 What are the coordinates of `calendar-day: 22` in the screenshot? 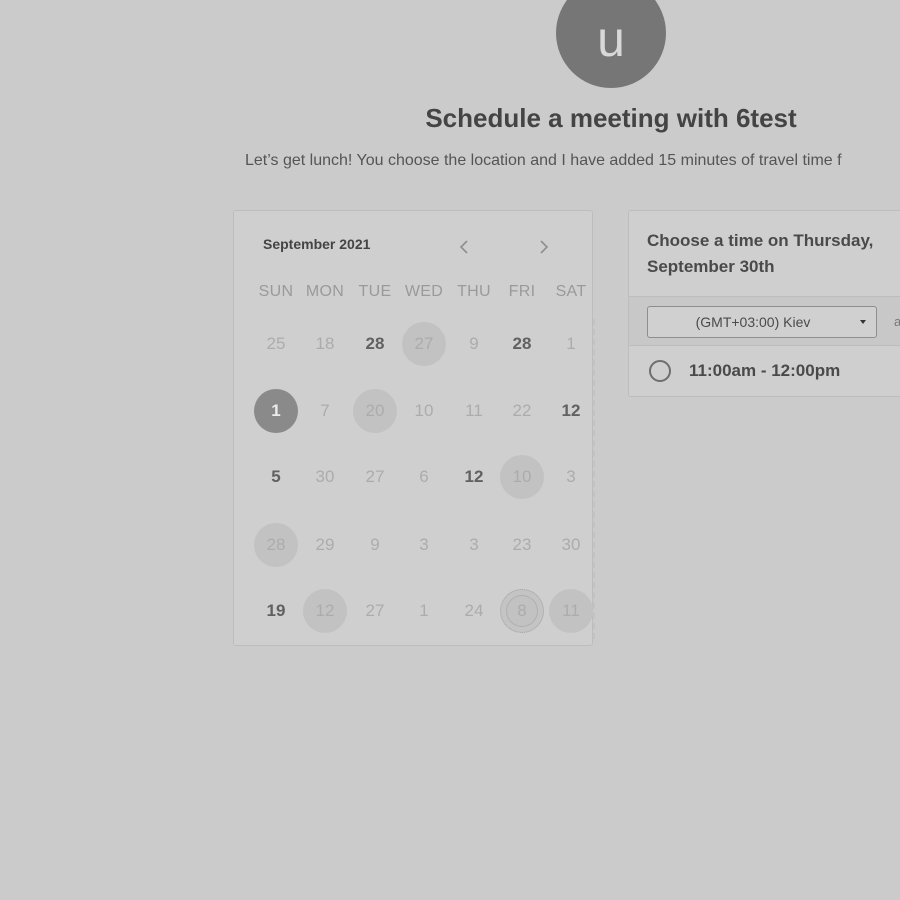 It's located at (522, 411).